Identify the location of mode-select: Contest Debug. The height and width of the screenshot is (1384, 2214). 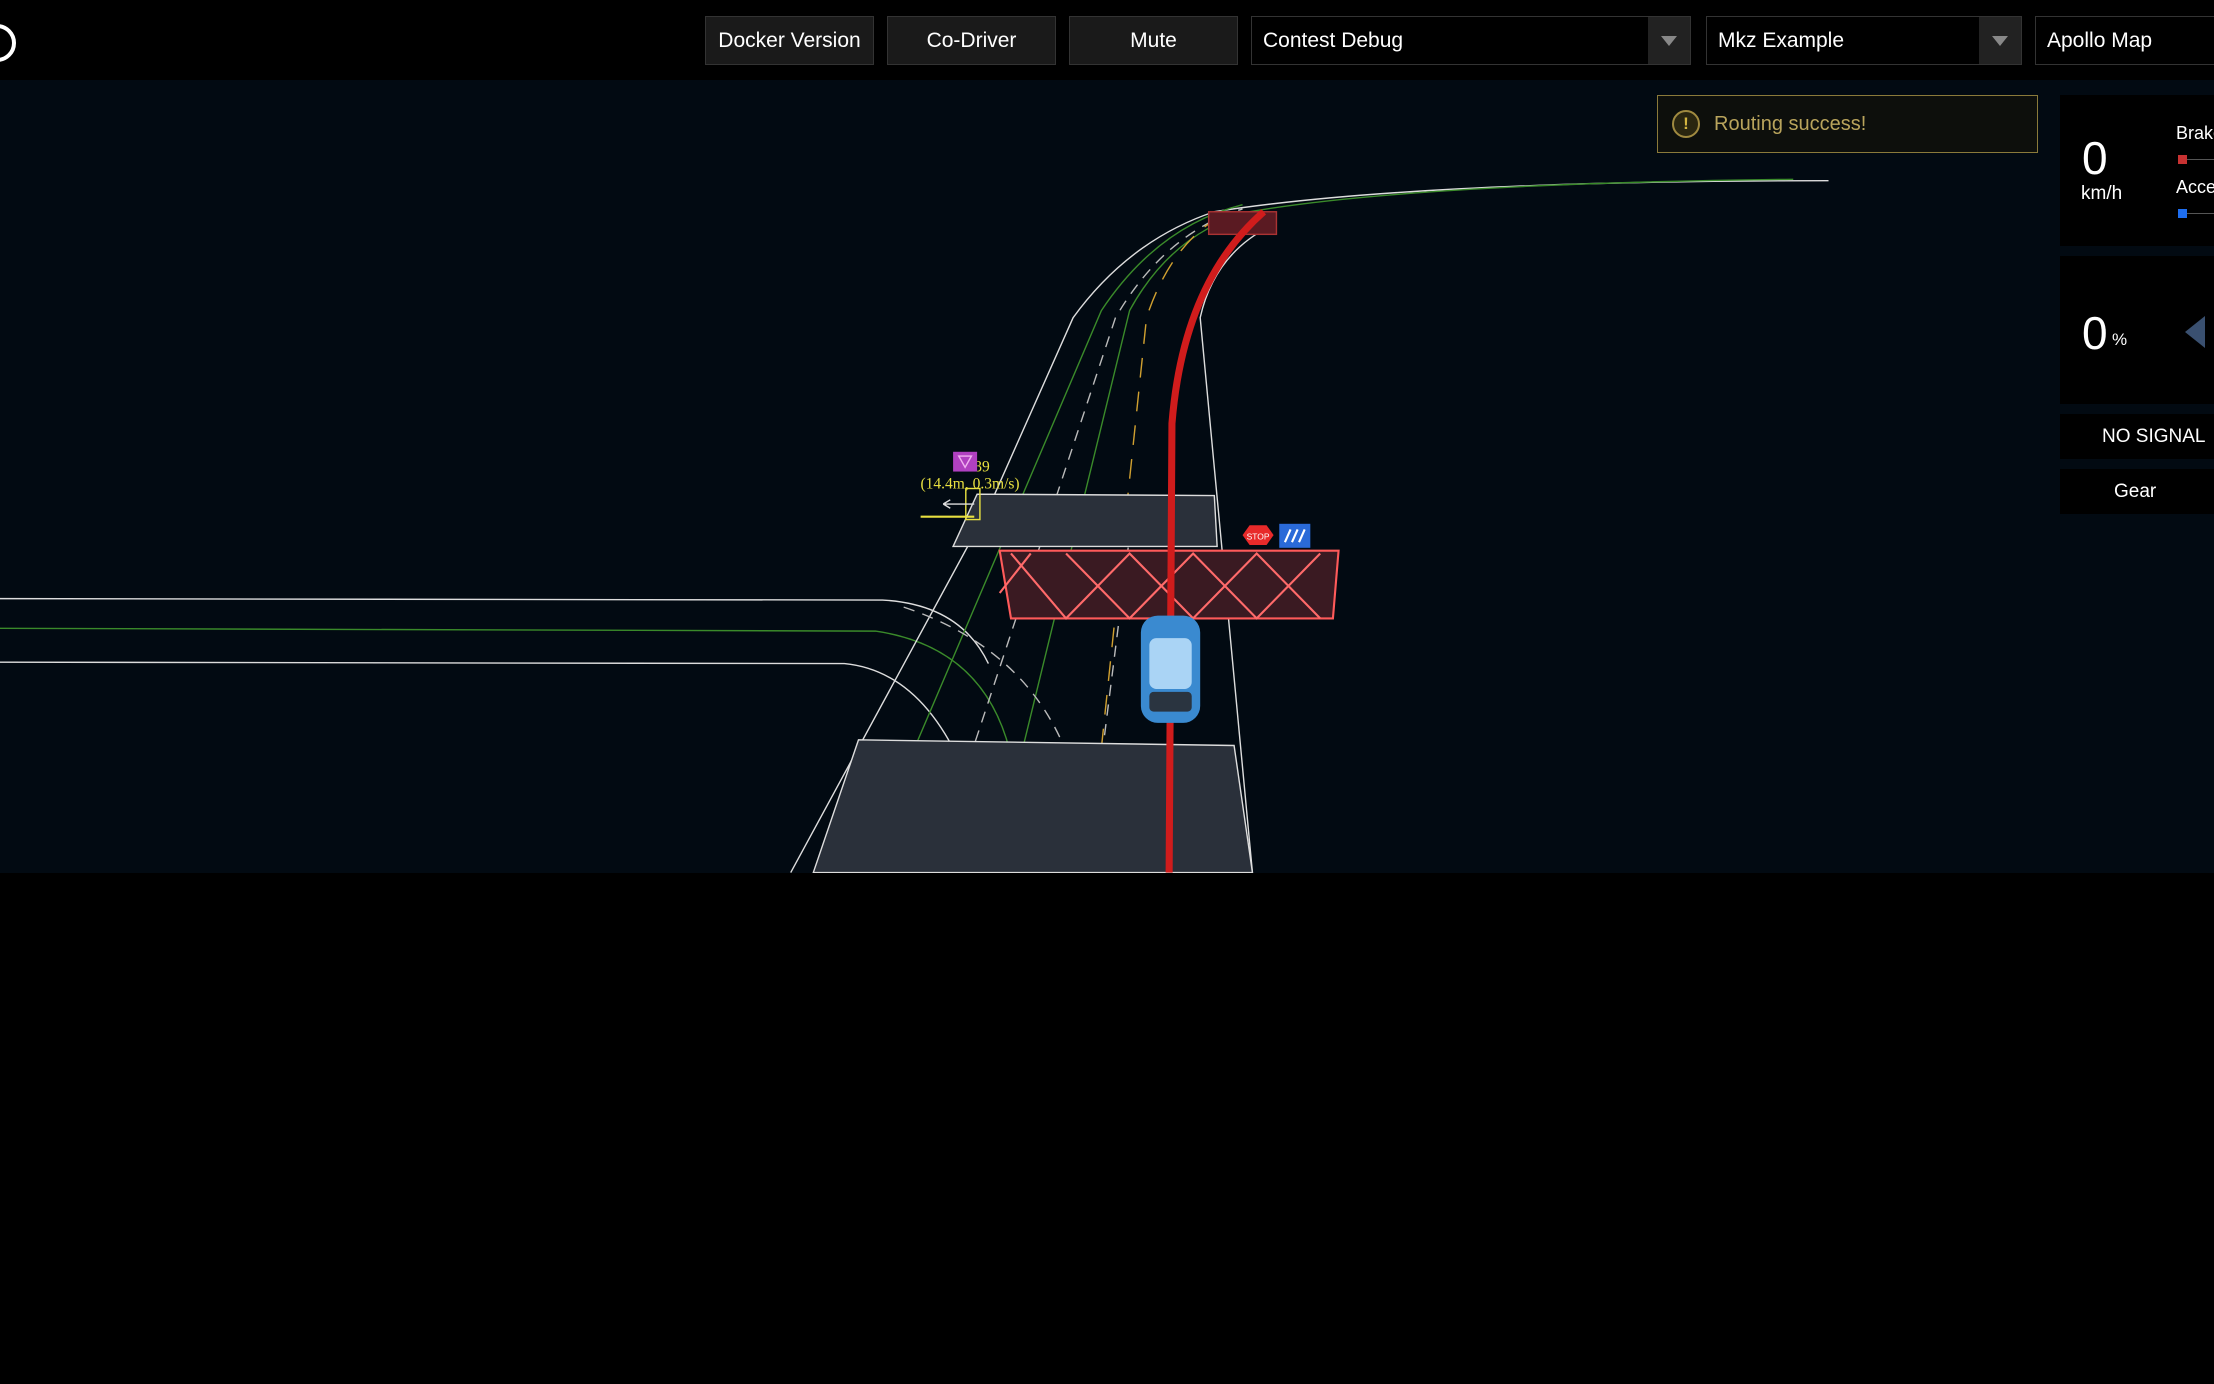
(1471, 40).